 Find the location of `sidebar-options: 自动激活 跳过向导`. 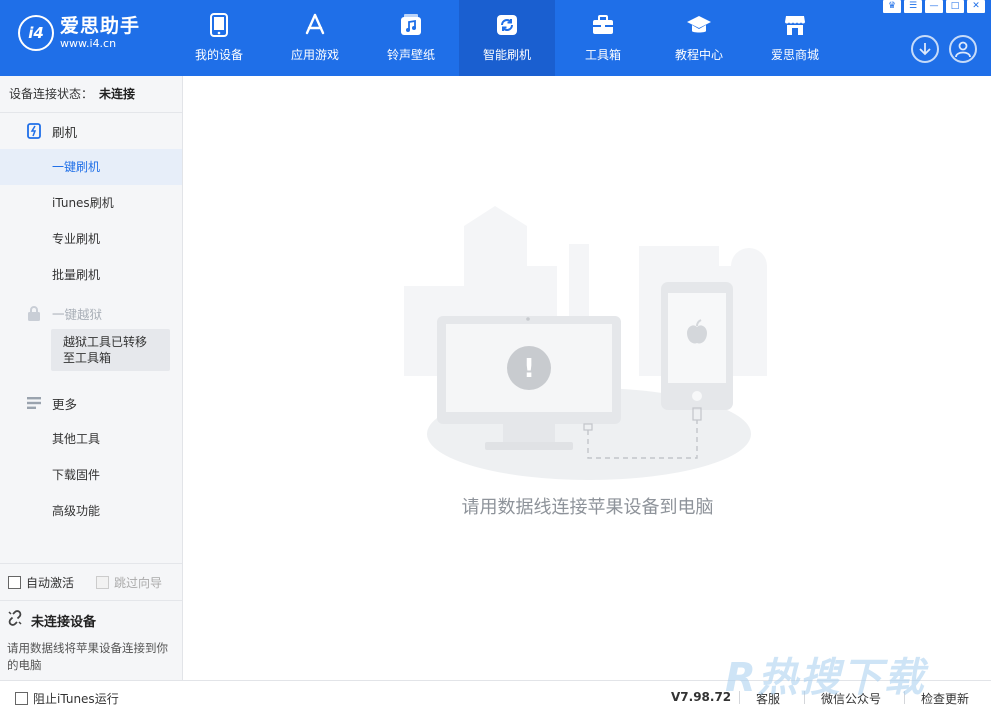

sidebar-options: 自动激活 跳过向导 is located at coordinates (91, 582).